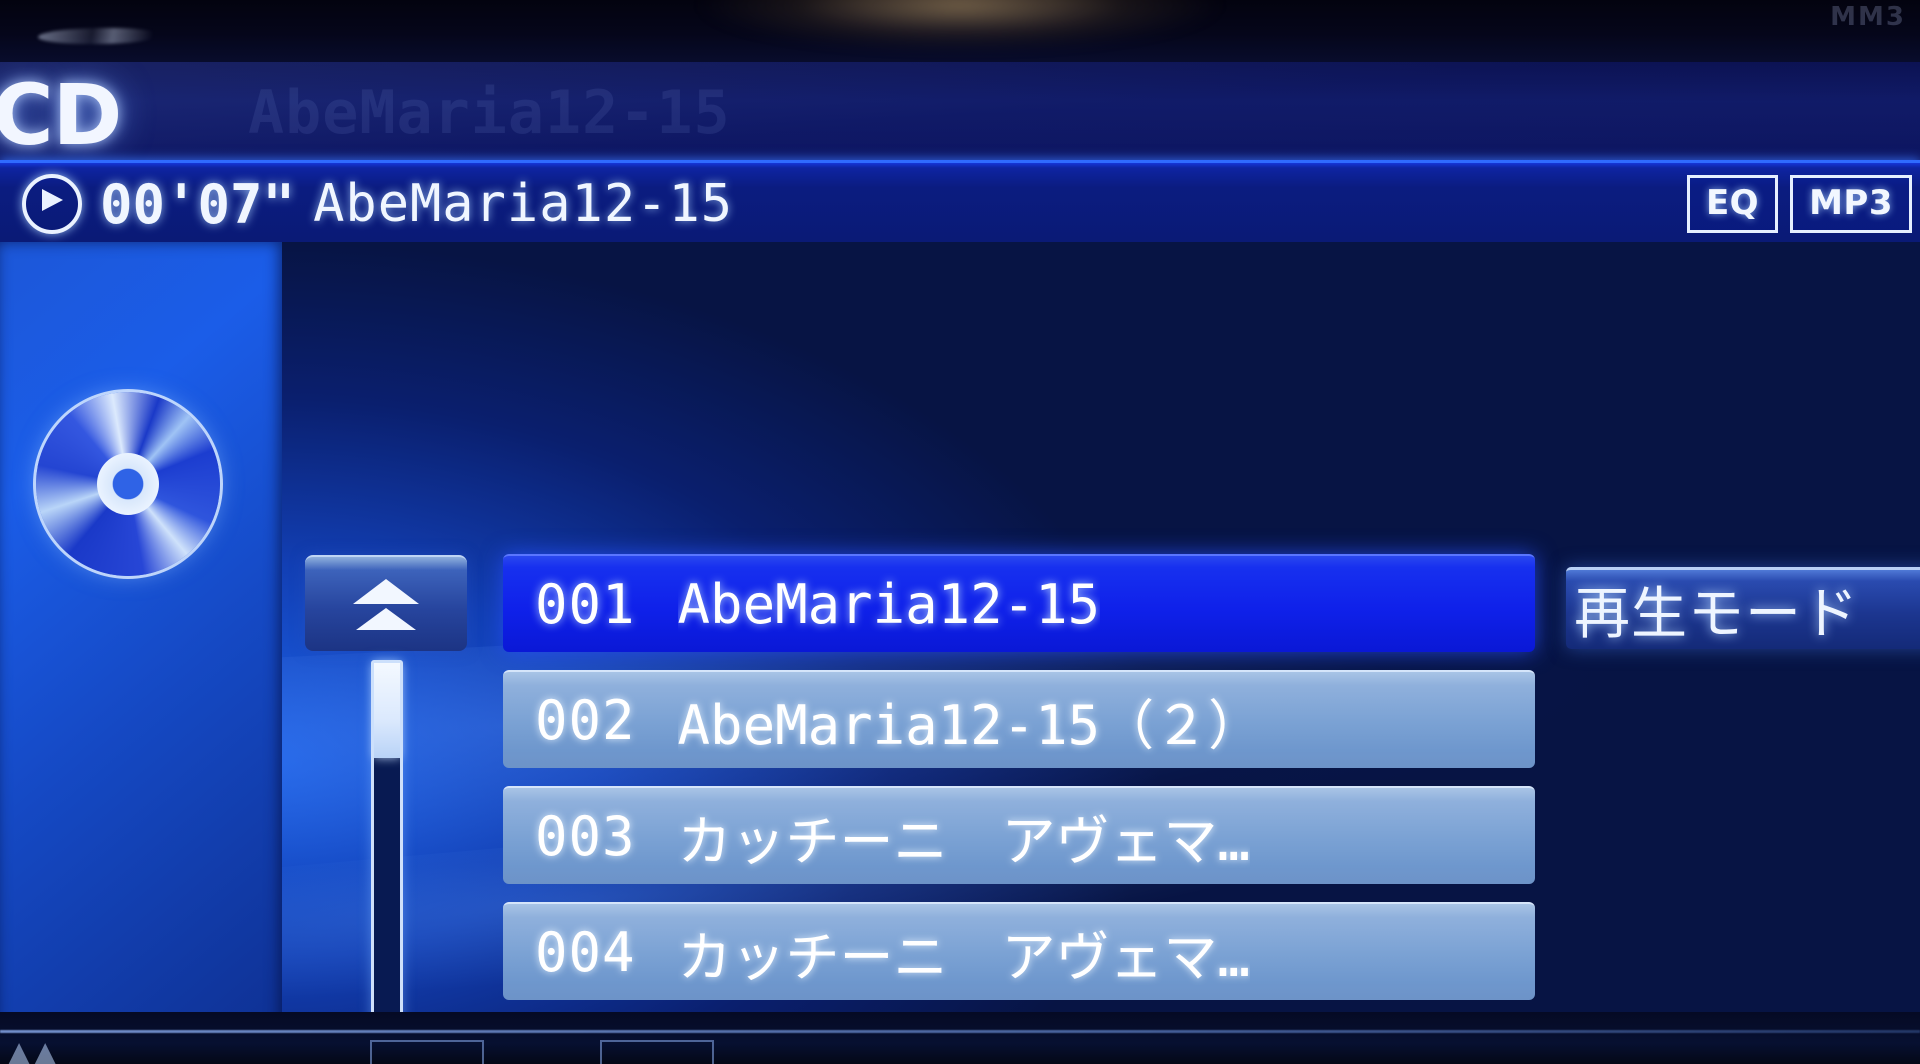 The image size is (1920, 1064). I want to click on page-up-button, so click(386, 603).